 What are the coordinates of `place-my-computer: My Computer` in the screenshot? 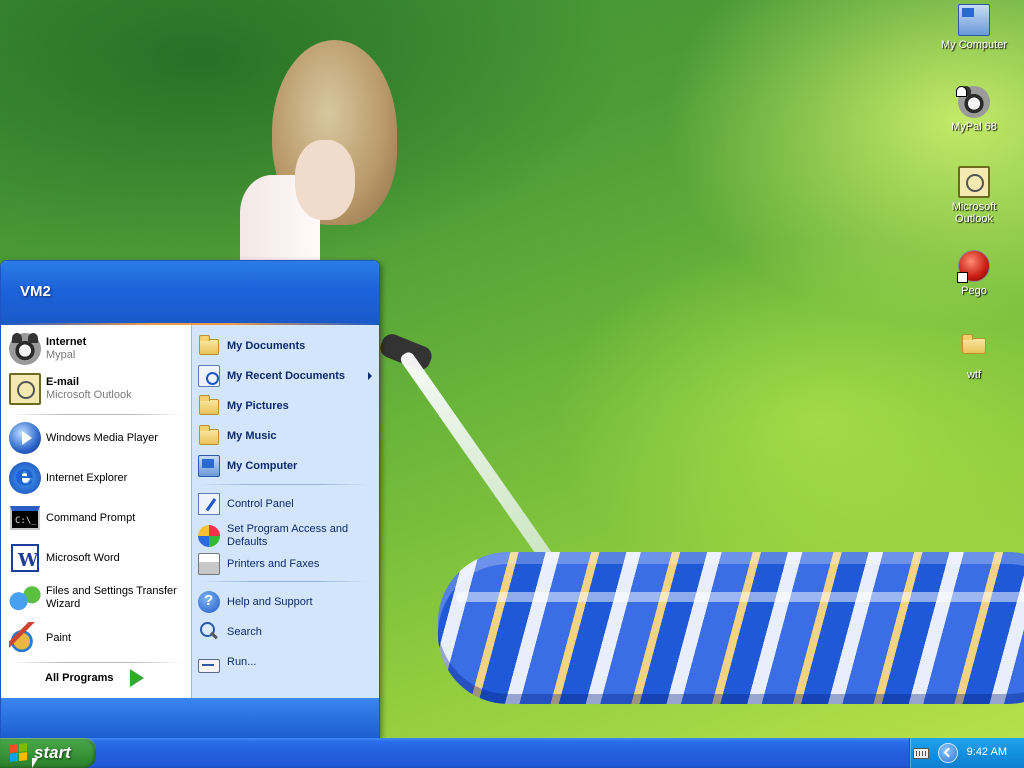 It's located at (288, 466).